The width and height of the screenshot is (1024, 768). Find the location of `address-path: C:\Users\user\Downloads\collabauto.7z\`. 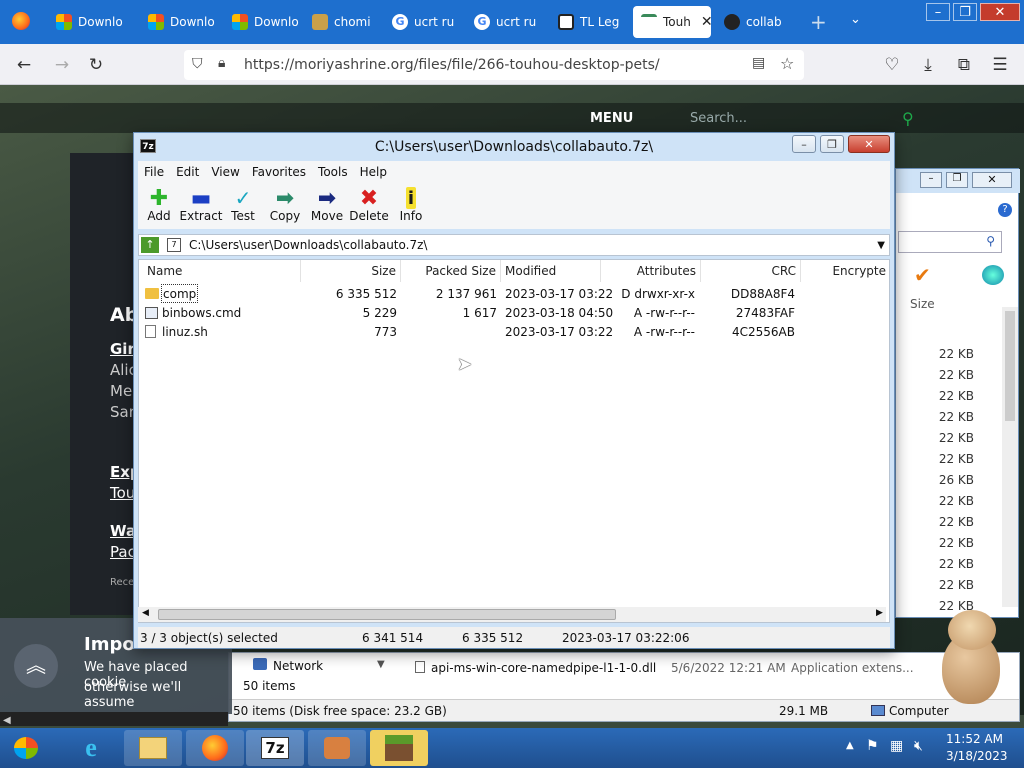

address-path: C:\Users\user\Downloads\collabauto.7z\ is located at coordinates (308, 245).